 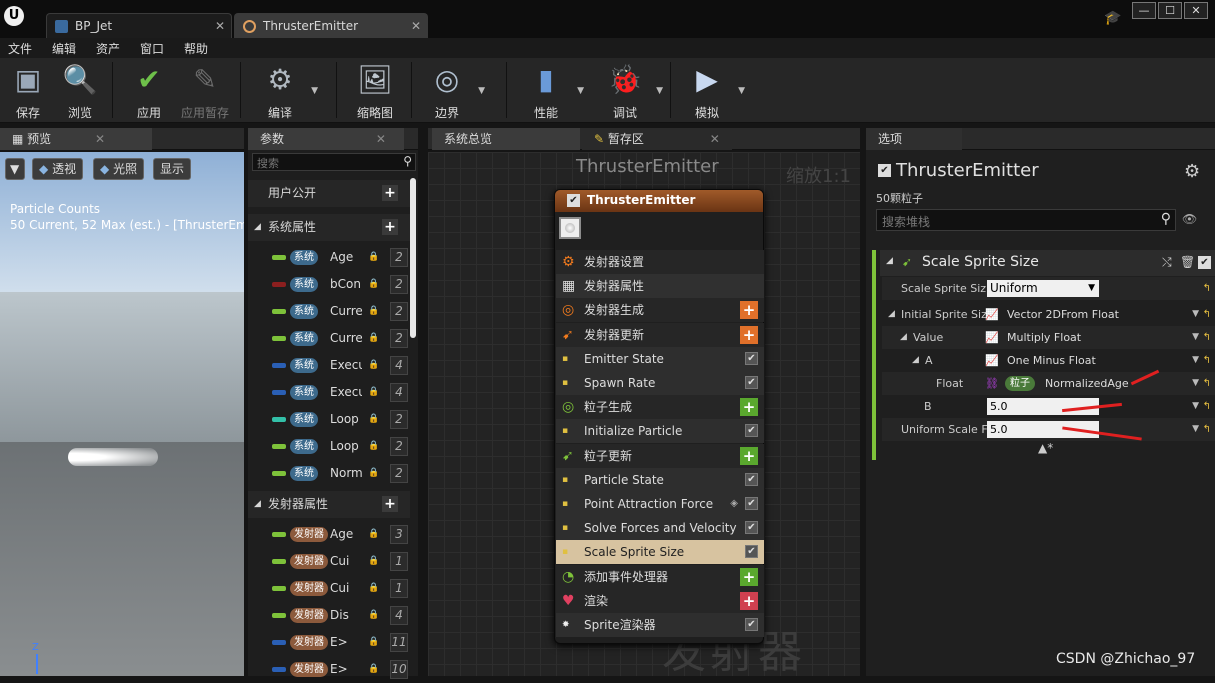 I want to click on params-scrollbar, so click(x=413, y=258).